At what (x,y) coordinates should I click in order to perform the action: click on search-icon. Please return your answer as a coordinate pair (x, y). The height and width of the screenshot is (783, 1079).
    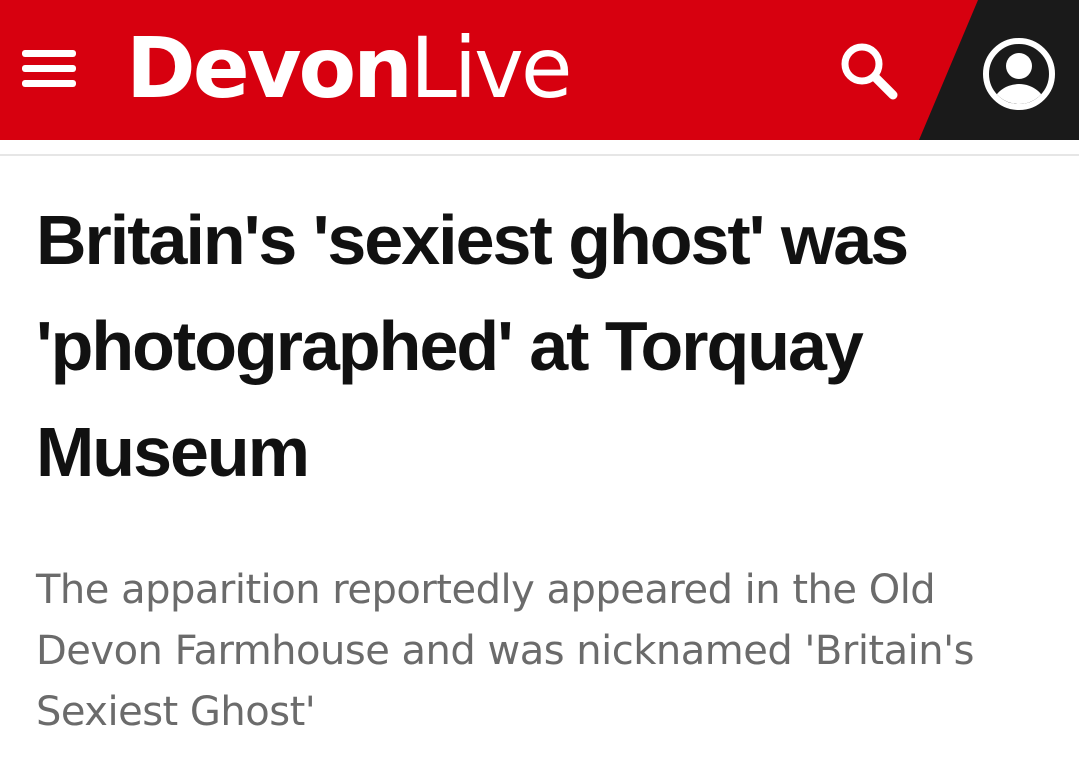
    Looking at the image, I should click on (869, 71).